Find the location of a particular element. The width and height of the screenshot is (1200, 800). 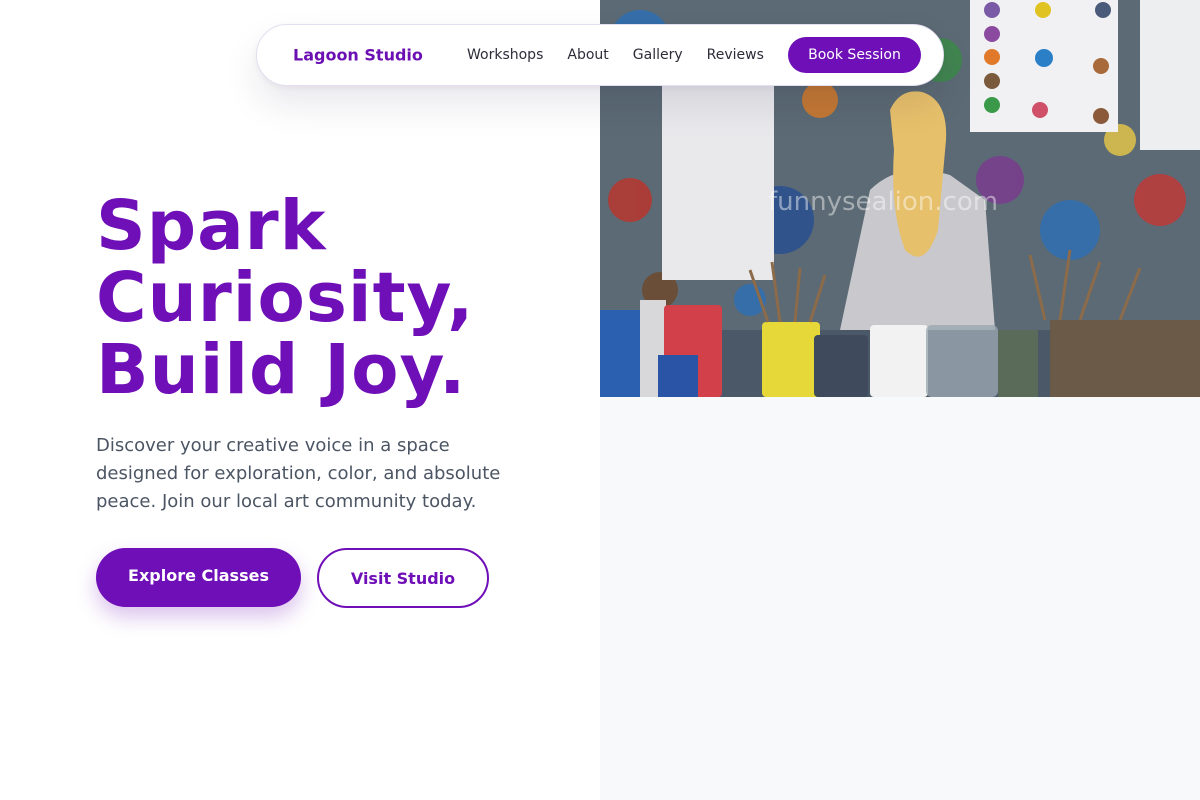

nav-link-gallery: Gallery is located at coordinates (658, 55).